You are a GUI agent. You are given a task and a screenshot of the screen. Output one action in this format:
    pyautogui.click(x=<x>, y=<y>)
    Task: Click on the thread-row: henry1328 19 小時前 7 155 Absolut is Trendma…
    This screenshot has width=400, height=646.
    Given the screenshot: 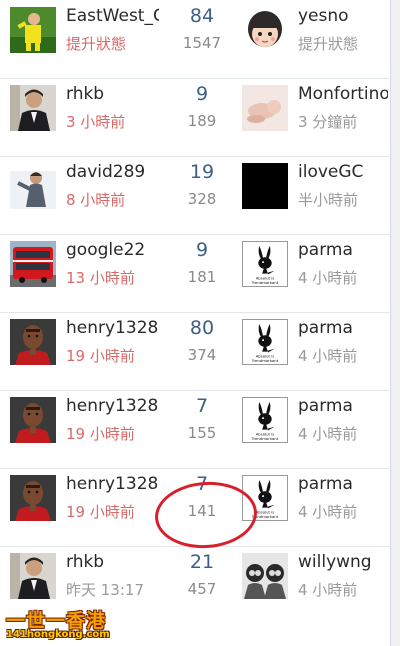 What is the action you would take?
    pyautogui.click(x=195, y=429)
    